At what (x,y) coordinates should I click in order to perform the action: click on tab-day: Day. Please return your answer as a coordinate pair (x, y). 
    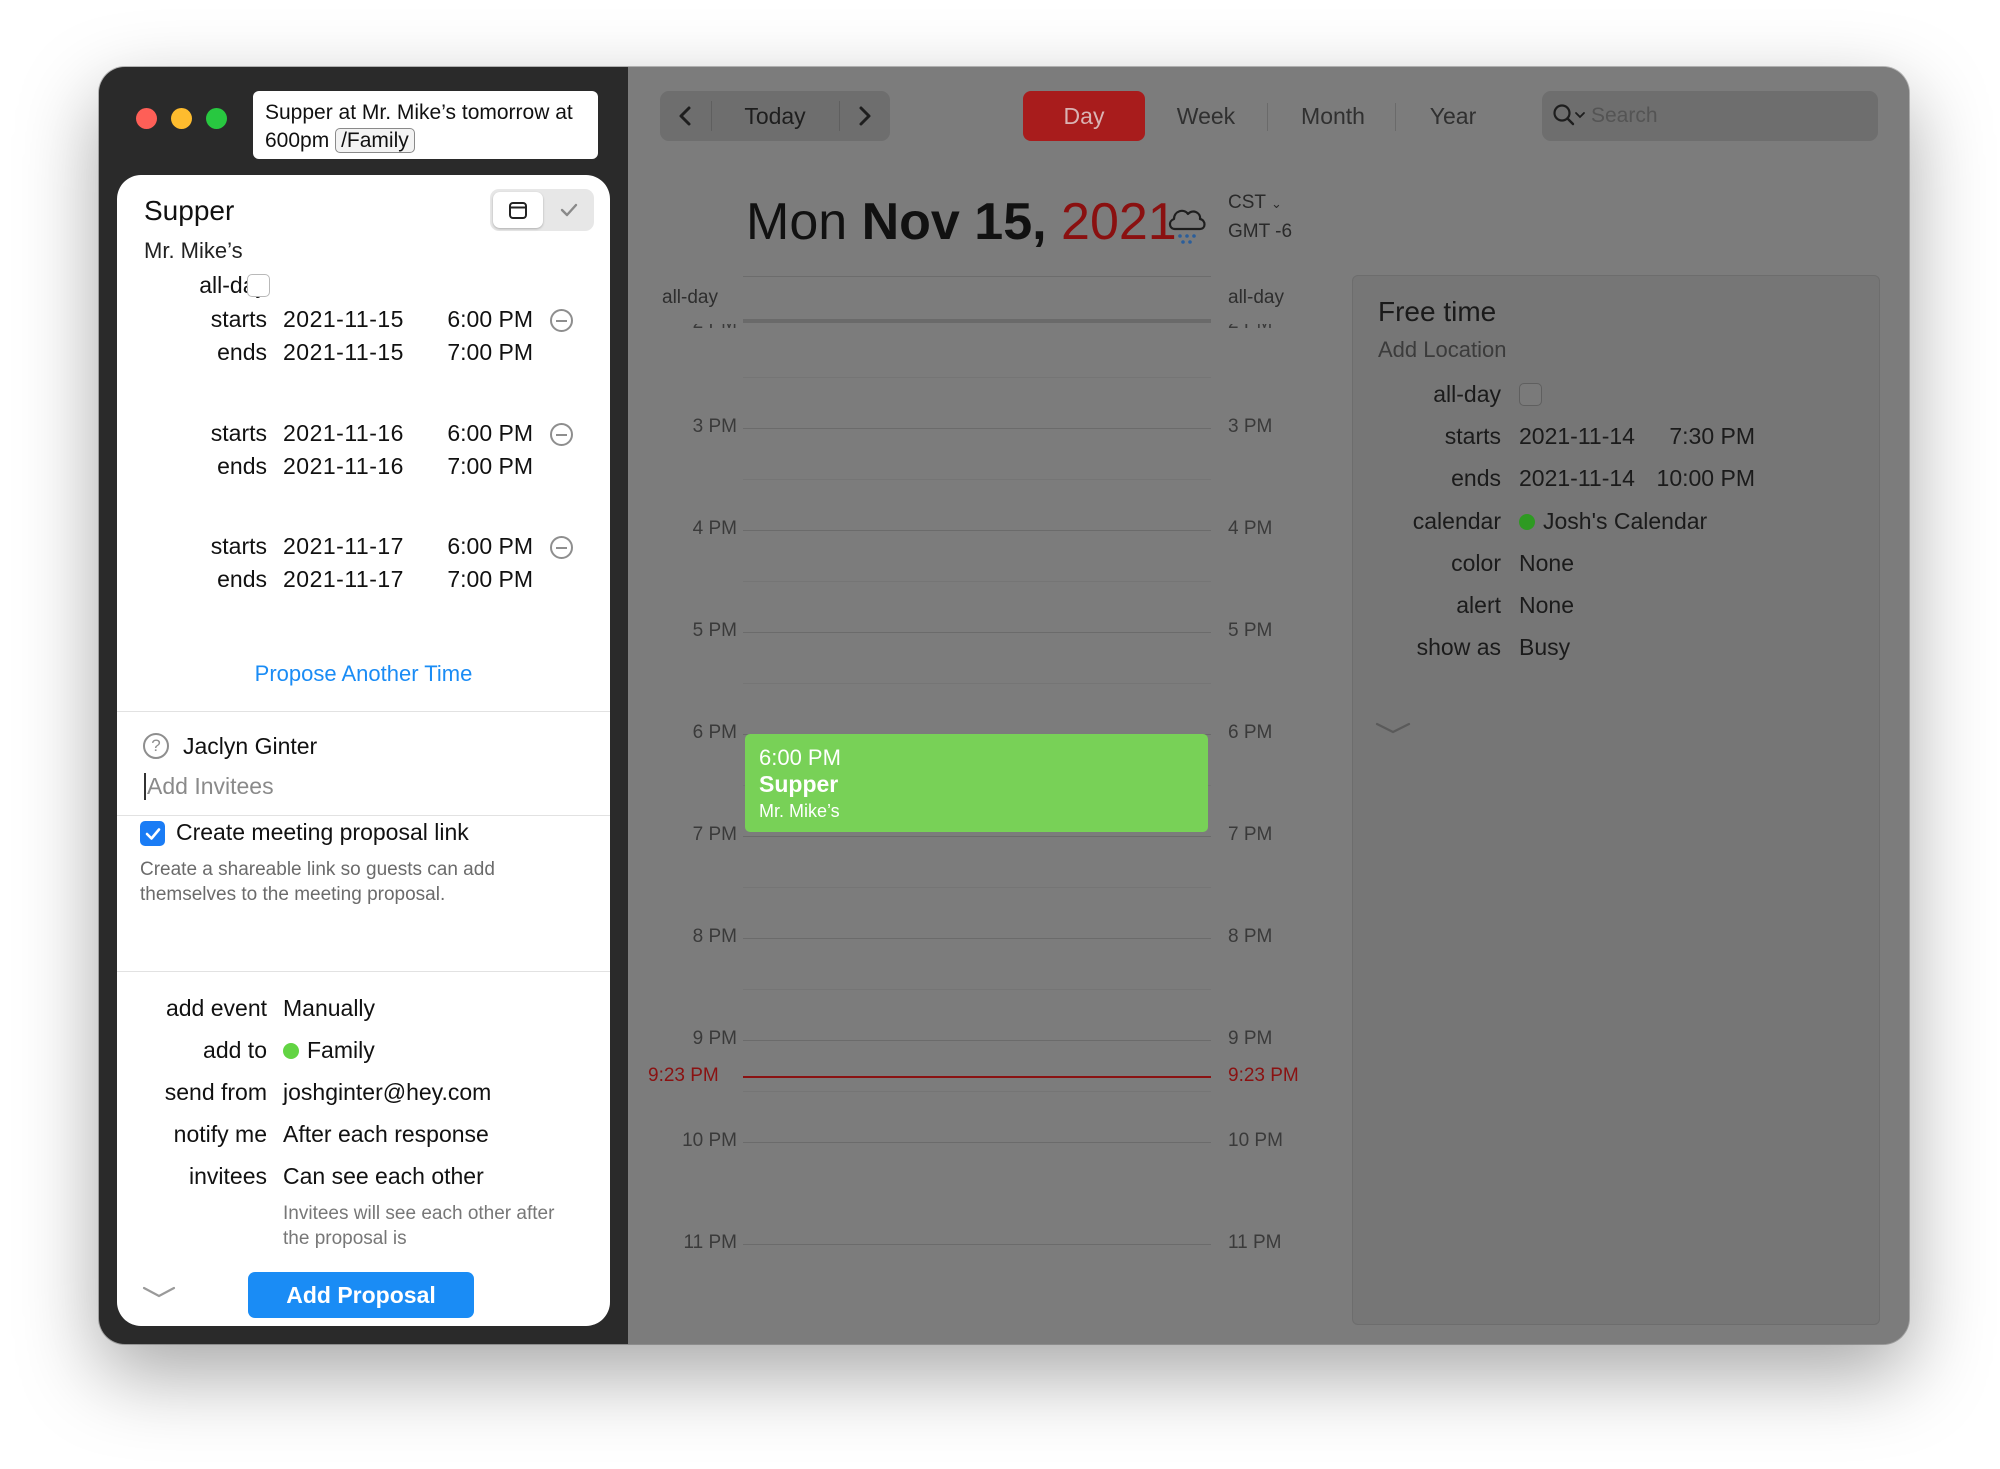
    Looking at the image, I should click on (1084, 116).